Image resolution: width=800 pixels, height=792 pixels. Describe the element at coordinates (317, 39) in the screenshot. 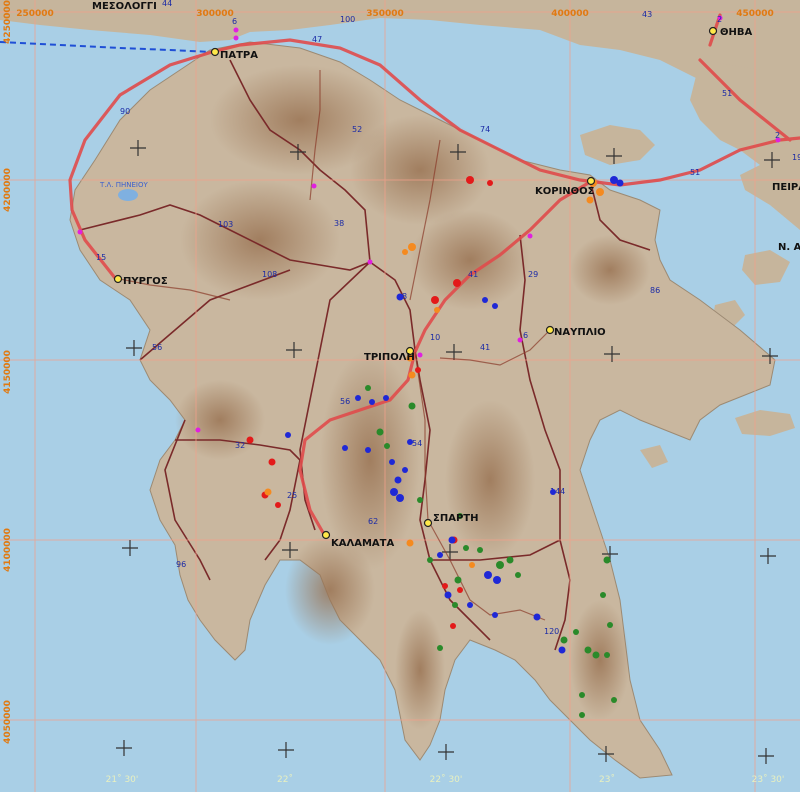

I see `road-number: 47` at that location.